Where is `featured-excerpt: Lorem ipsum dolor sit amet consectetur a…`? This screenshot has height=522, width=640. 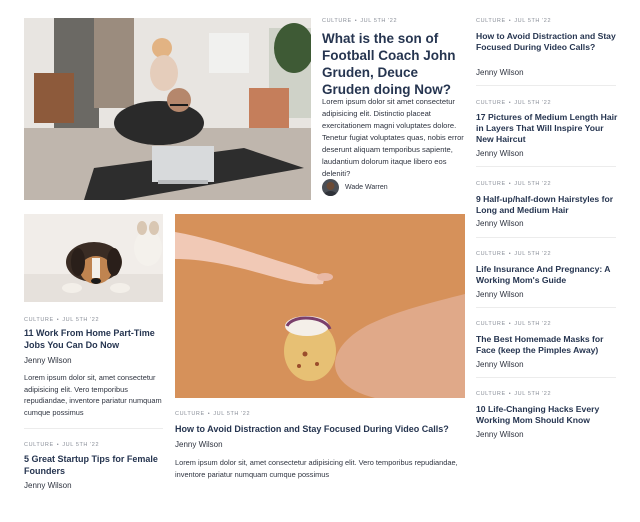 featured-excerpt: Lorem ipsum dolor sit amet consectetur a… is located at coordinates (393, 137).